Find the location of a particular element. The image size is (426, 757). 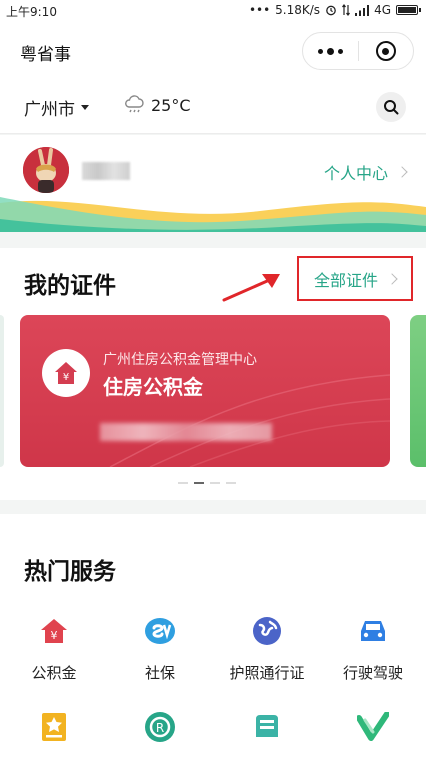

card-organization: 广州住房公积金管理中心 is located at coordinates (180, 360).